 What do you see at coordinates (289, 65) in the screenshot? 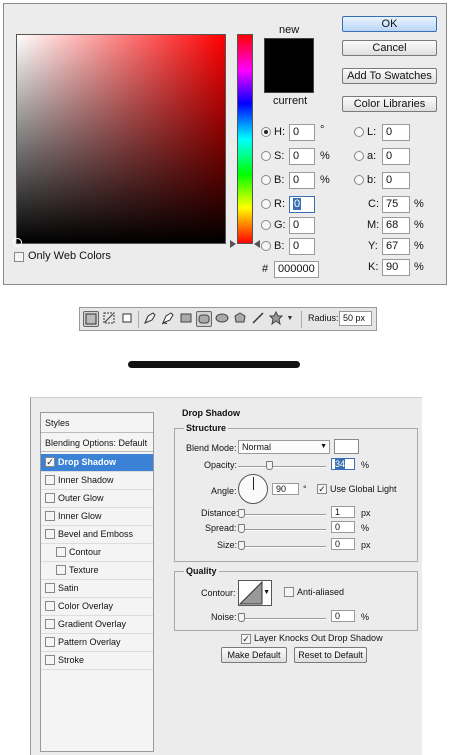
I see `new-current-swatch` at bounding box center [289, 65].